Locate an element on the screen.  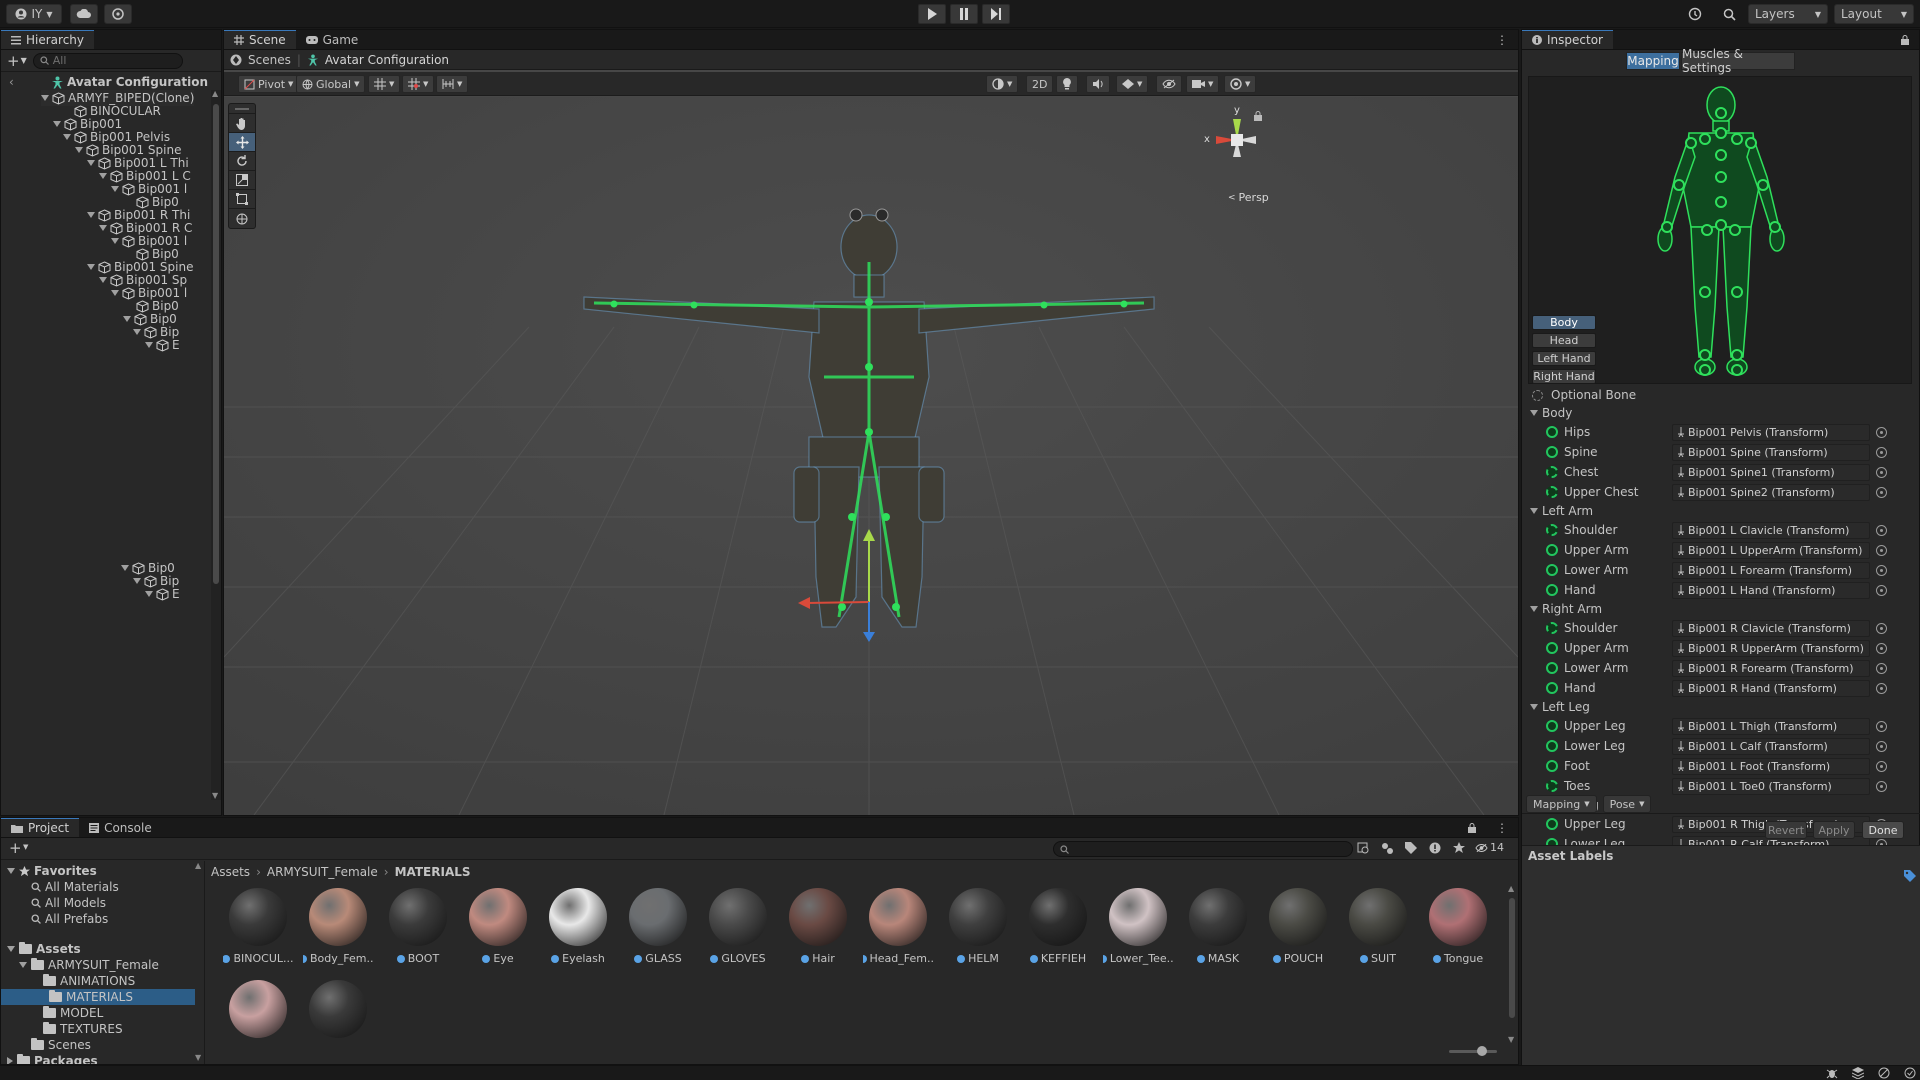
lighting-toggle is located at coordinates (1067, 84).